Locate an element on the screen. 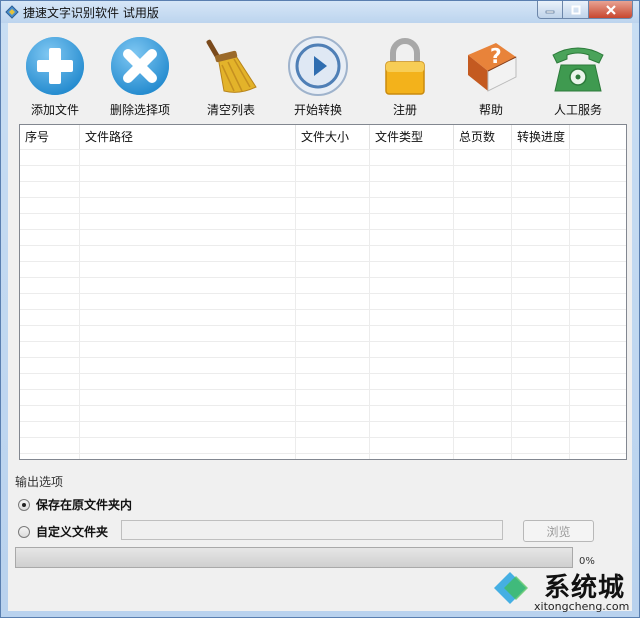 The image size is (640, 618). delete-selected-button: 删除选择项 is located at coordinates (140, 77).